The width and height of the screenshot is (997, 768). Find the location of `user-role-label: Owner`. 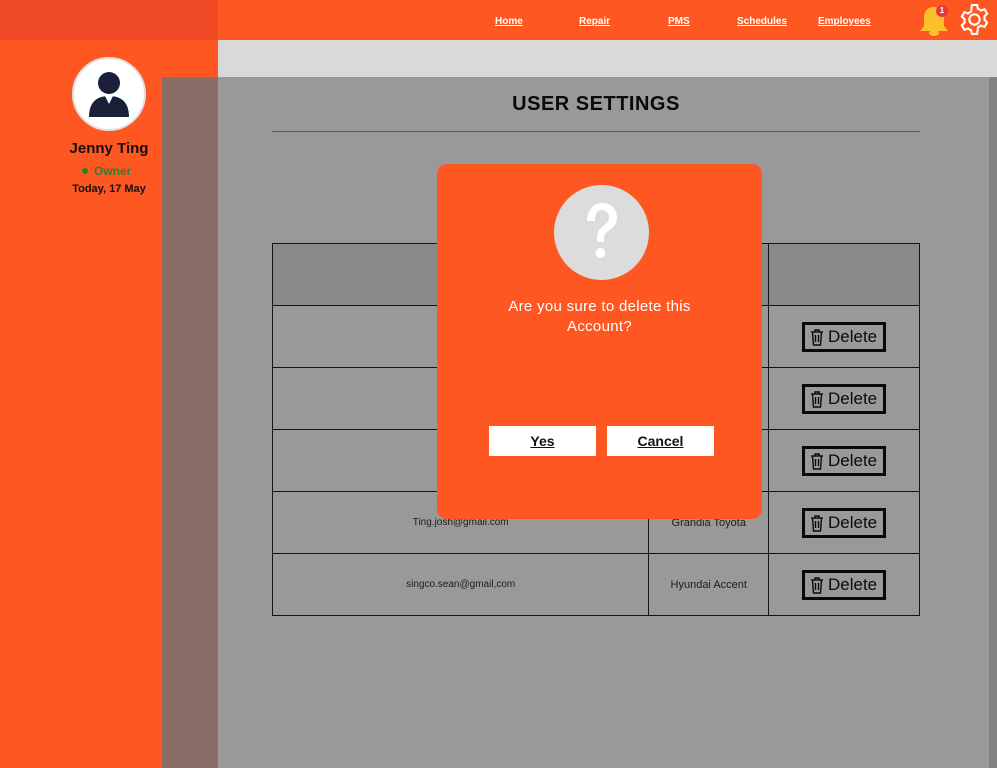

user-role-label: Owner is located at coordinates (113, 171).